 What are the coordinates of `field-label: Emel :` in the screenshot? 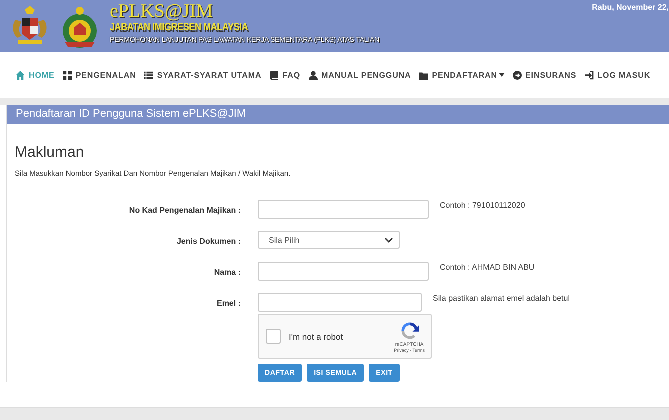 It's located at (228, 303).